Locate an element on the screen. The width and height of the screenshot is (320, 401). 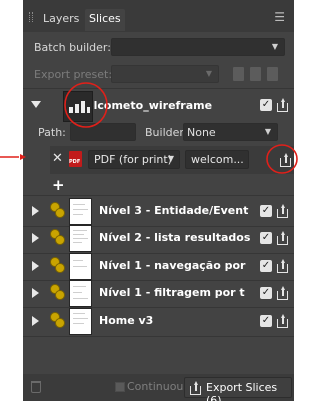
panel-tab-bar: Layers Slices ☰ is located at coordinates (158, 16).